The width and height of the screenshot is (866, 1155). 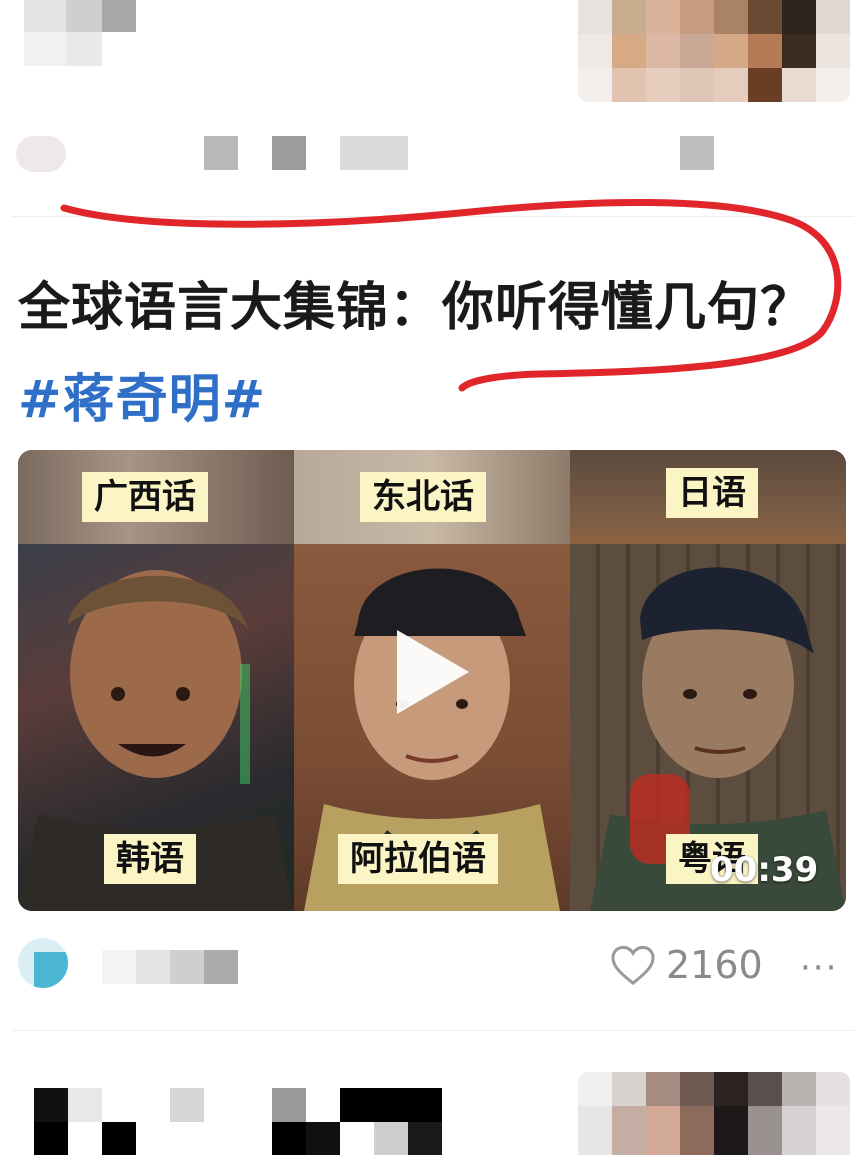 I want to click on dialect-label-arabic: 阿拉伯语, so click(x=418, y=859).